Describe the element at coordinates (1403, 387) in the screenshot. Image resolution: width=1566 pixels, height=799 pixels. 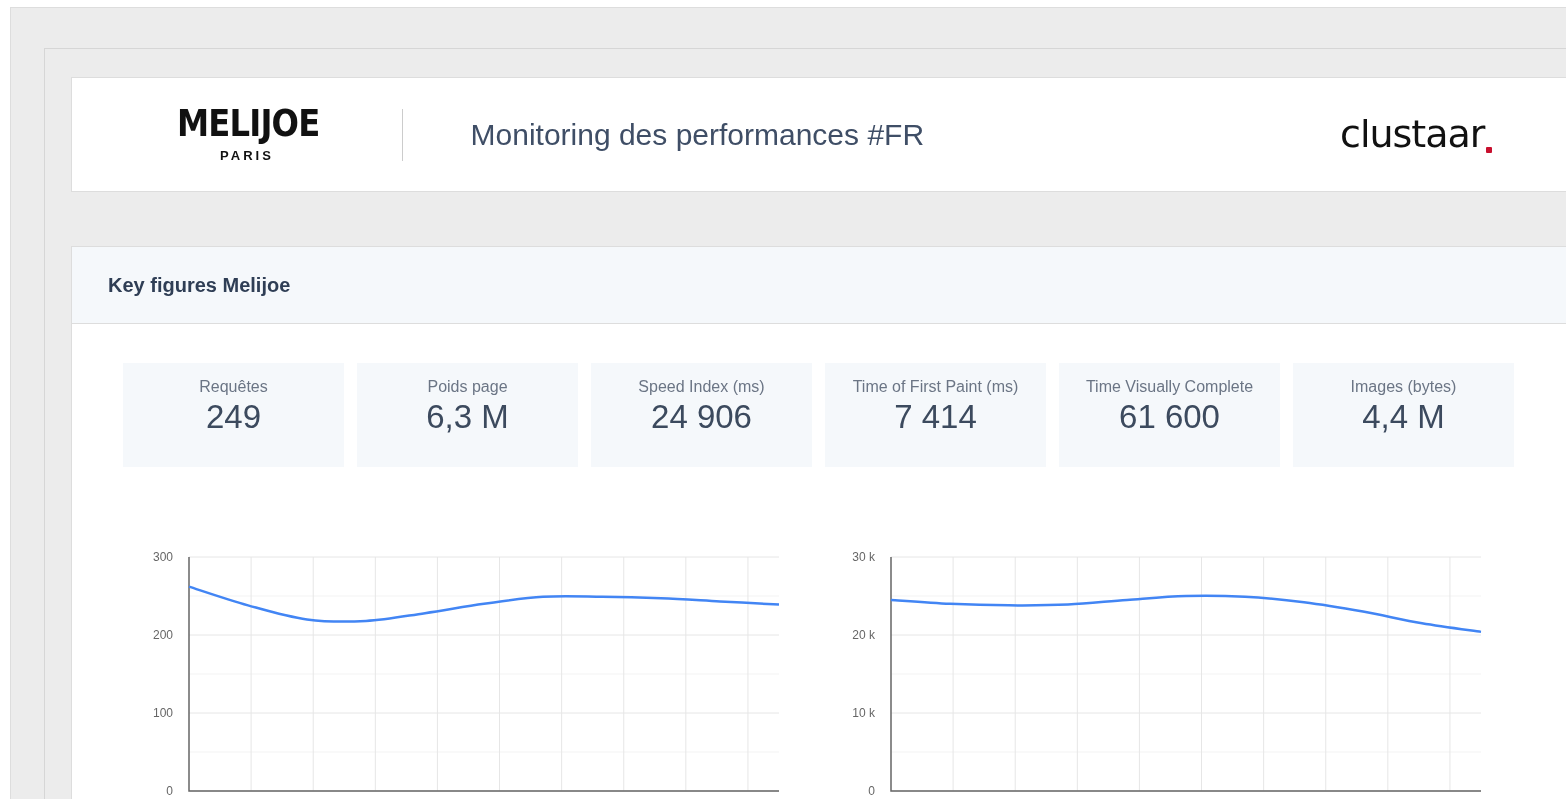
I see `stat-label: Images (bytes)` at that location.